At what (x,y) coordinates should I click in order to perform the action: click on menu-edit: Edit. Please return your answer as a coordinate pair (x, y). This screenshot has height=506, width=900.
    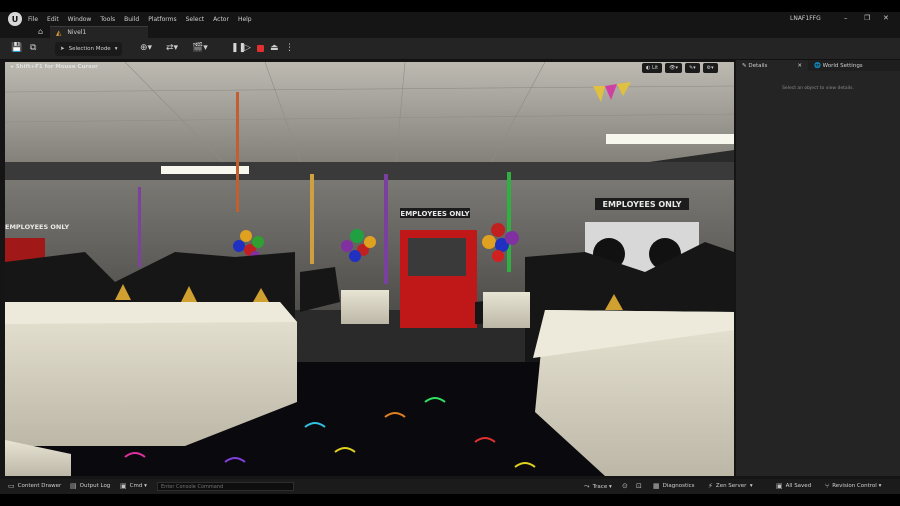
    Looking at the image, I should click on (53, 19).